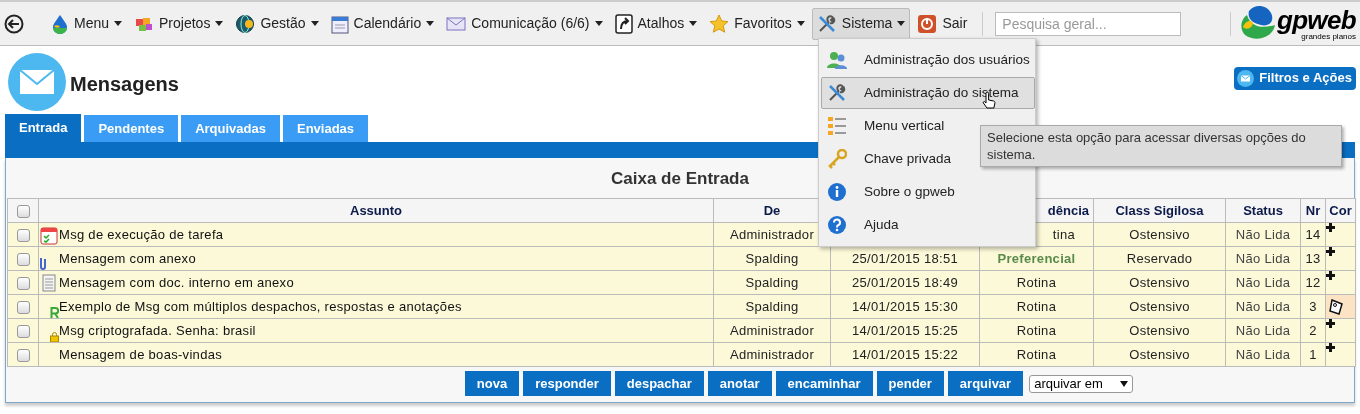 This screenshot has width=1360, height=414. Describe the element at coordinates (910, 383) in the screenshot. I see `action-button: pender` at that location.